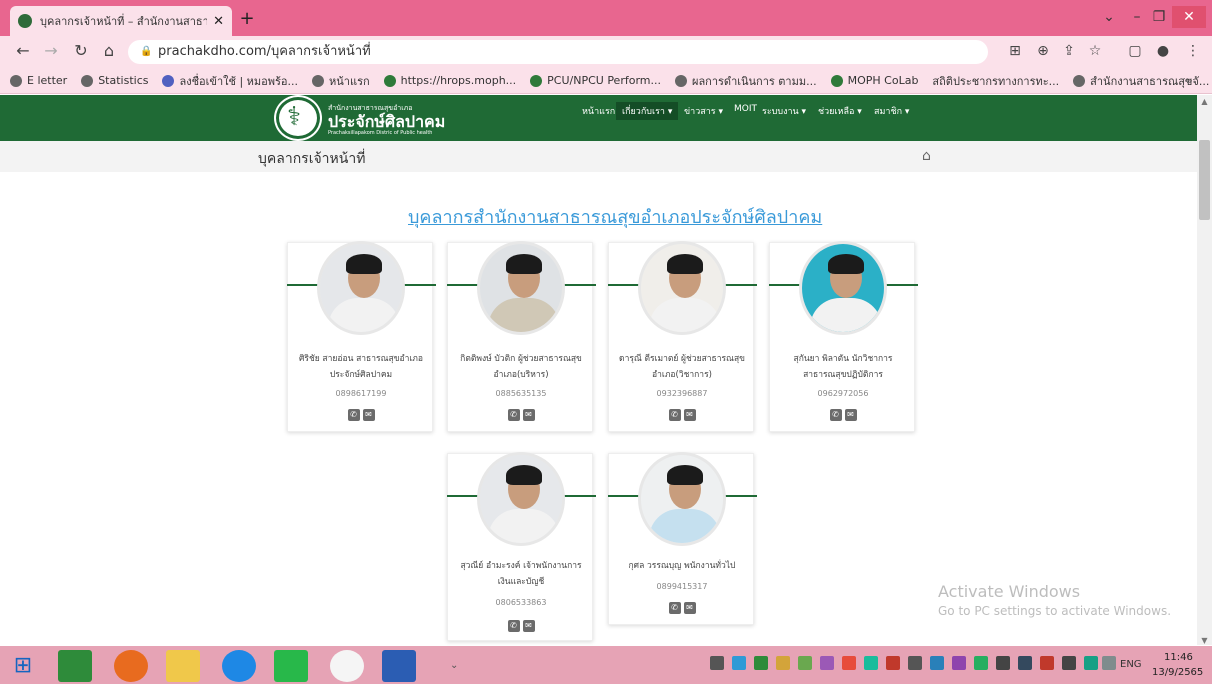 This screenshot has height=684, width=1212. What do you see at coordinates (114, 80) in the screenshot?
I see `bookmark-item: Statistics` at bounding box center [114, 80].